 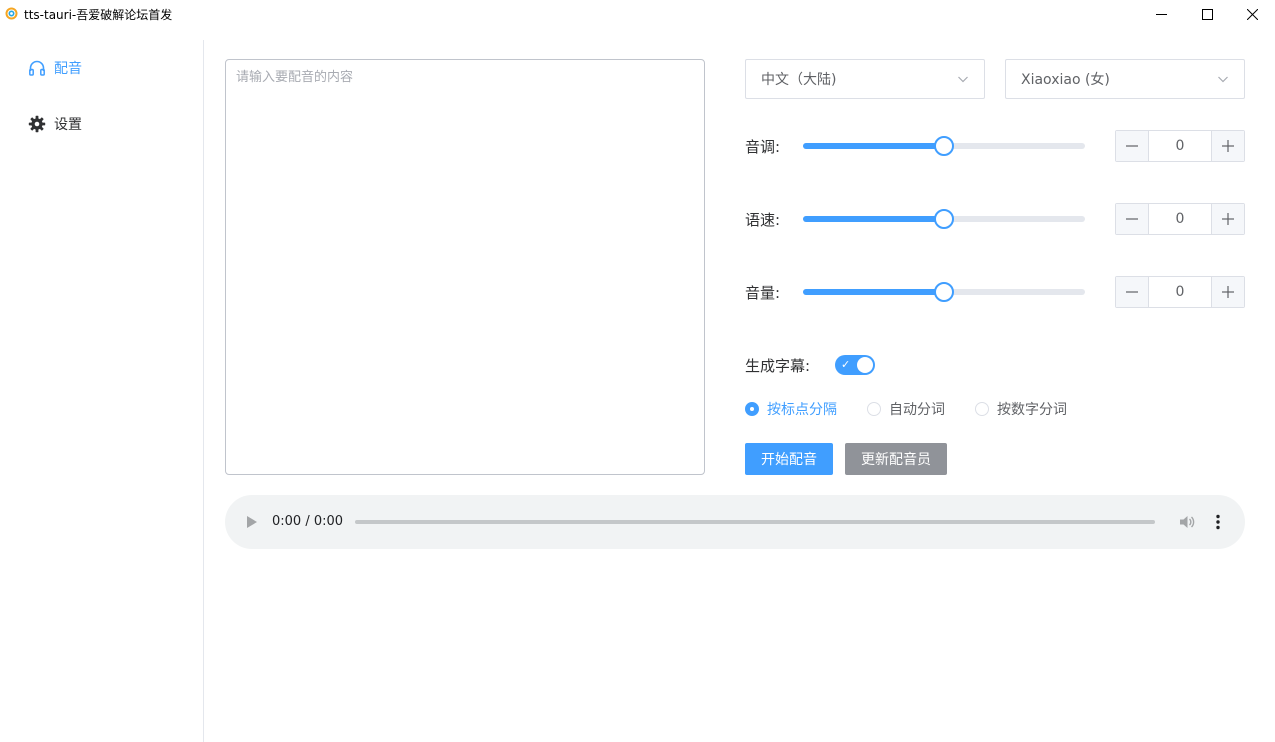 I want to click on radio-split-numbers: 按数字分词, so click(x=1021, y=409).